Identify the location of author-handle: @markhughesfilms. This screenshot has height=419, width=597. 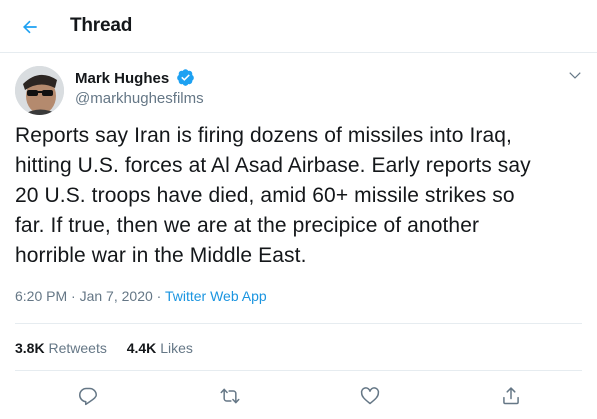
(139, 98).